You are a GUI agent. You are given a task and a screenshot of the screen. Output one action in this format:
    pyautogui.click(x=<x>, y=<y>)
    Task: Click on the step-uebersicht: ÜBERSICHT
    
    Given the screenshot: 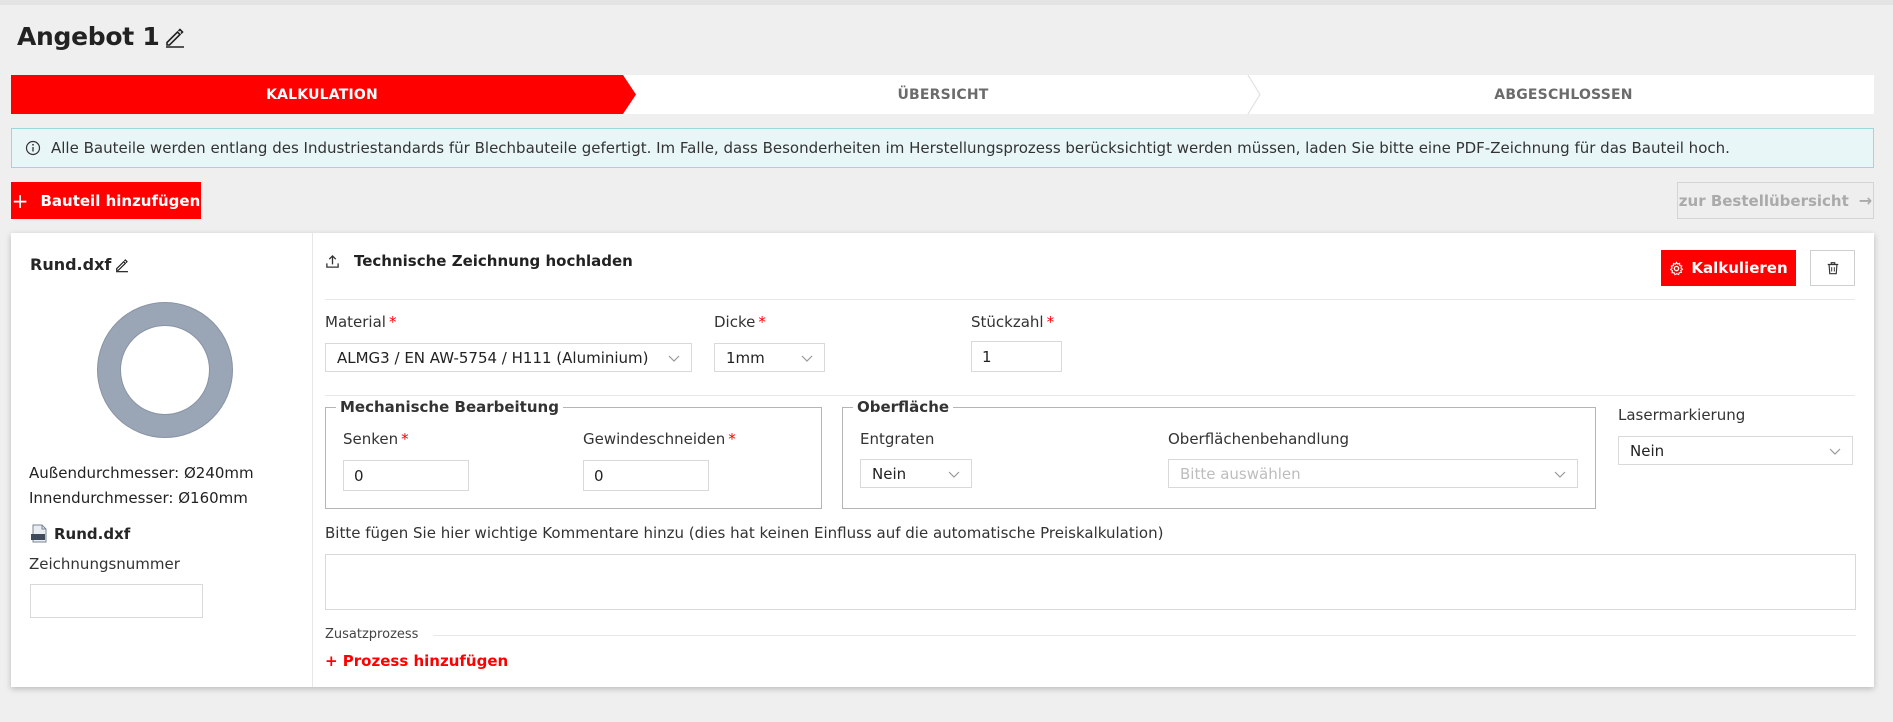 What is the action you would take?
    pyautogui.click(x=943, y=94)
    